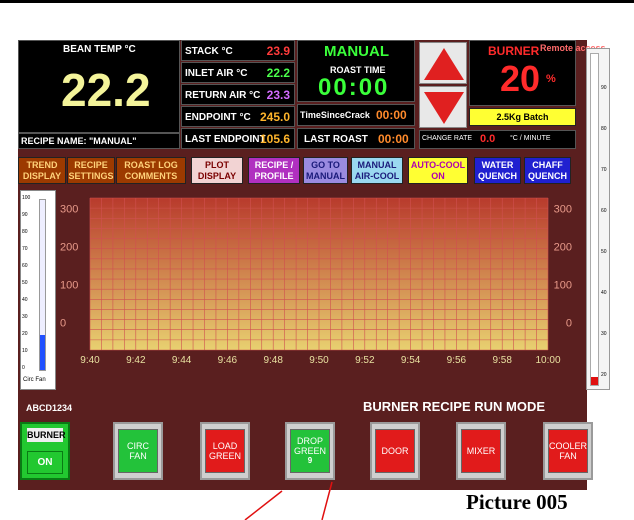  Describe the element at coordinates (79, 141) in the screenshot. I see `recipe-name: RECIPE NAME: "MANUAL"` at that location.